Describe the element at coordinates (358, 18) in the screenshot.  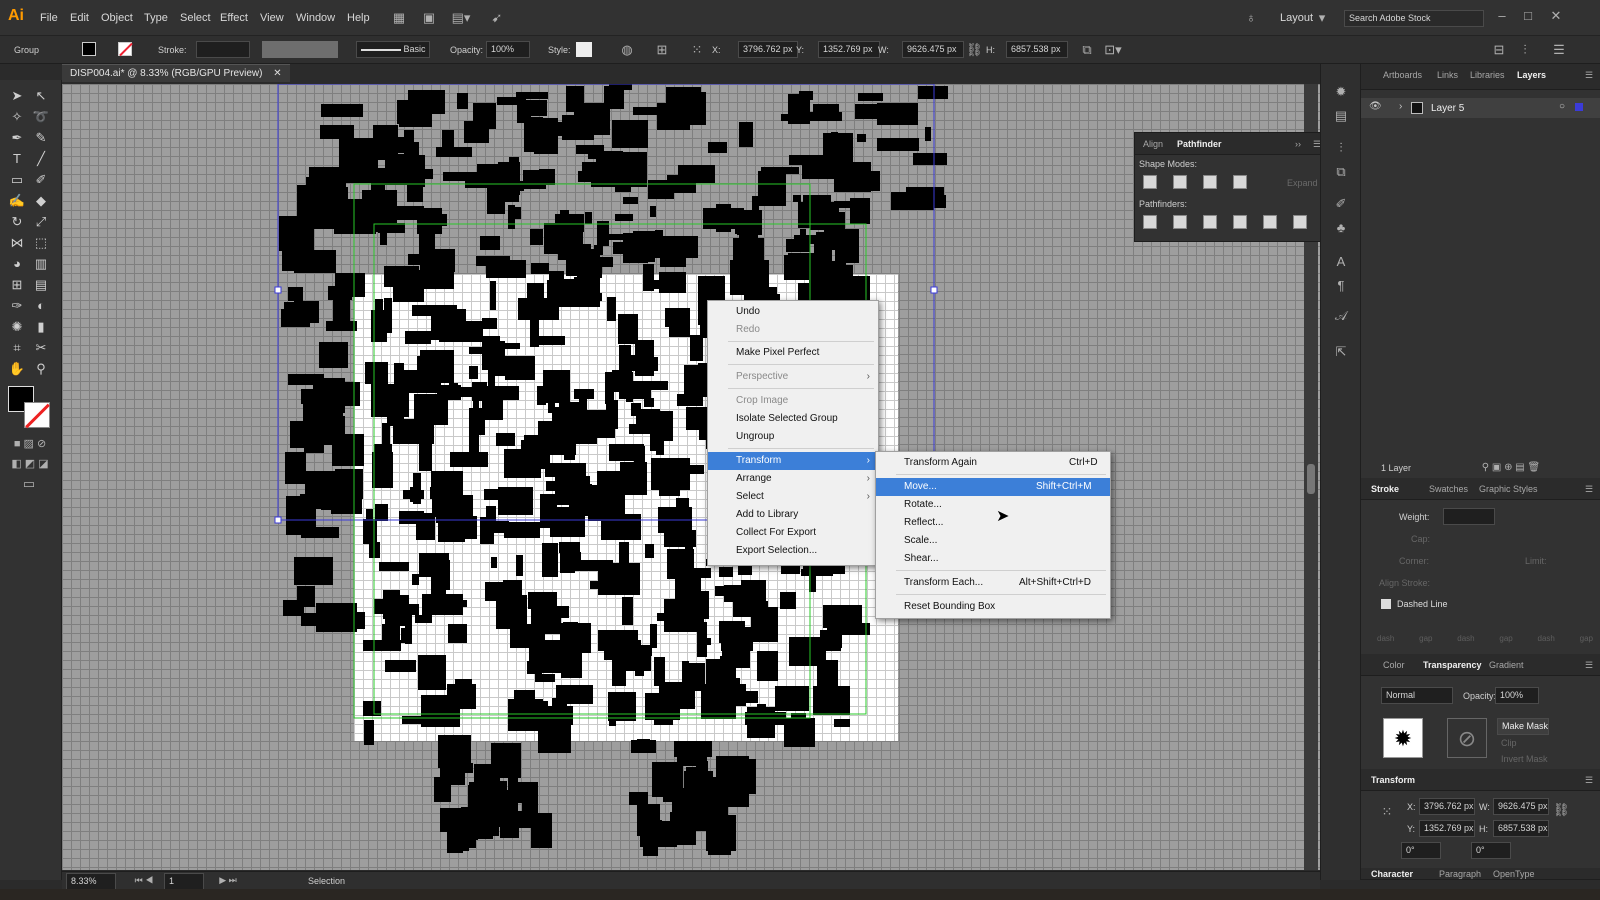
I see `menu-help: Help` at that location.